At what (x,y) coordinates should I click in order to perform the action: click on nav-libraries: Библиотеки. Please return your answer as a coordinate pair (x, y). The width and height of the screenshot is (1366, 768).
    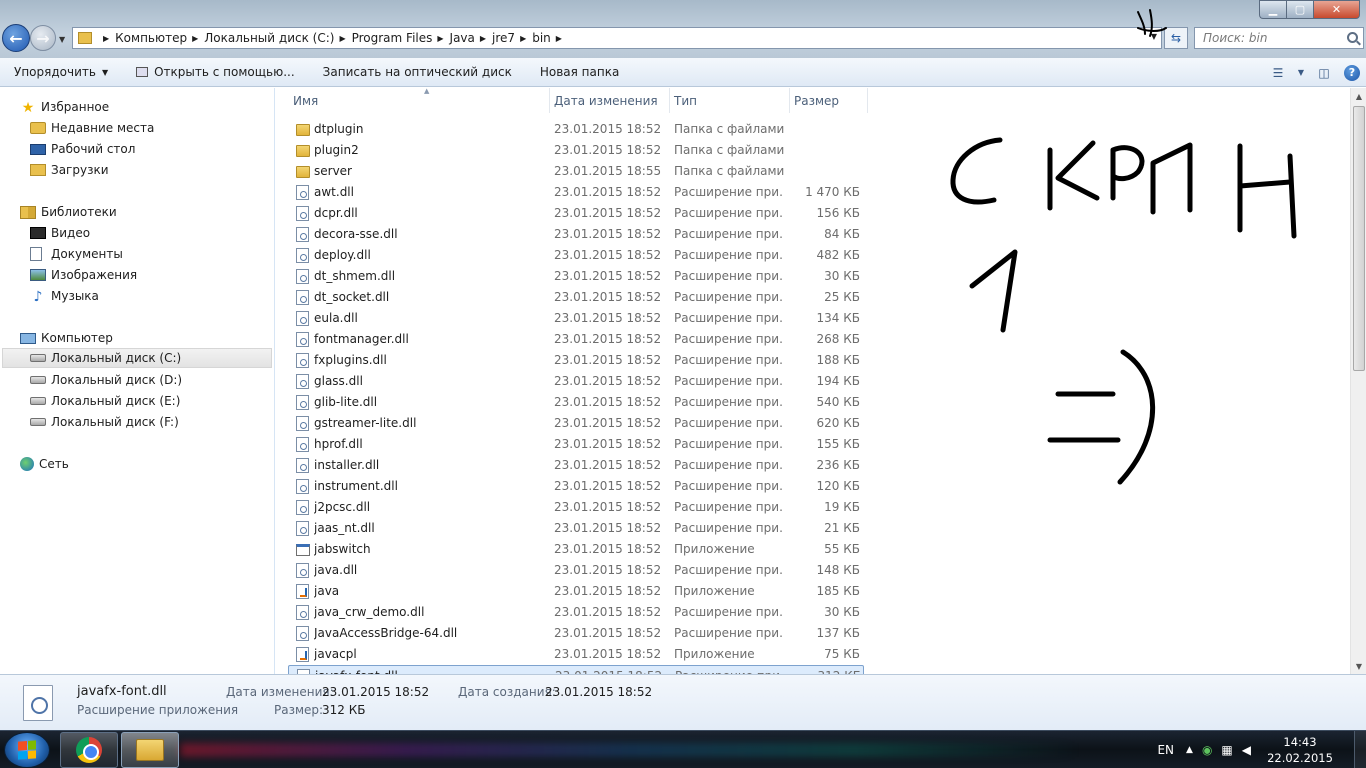
    Looking at the image, I should click on (68, 212).